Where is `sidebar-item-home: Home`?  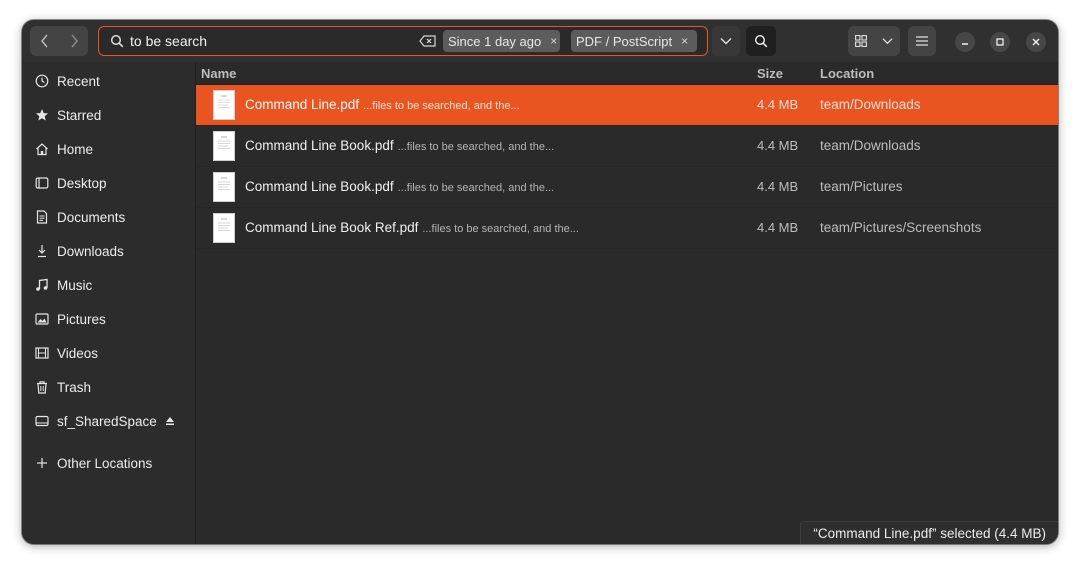
sidebar-item-home: Home is located at coordinates (108, 149).